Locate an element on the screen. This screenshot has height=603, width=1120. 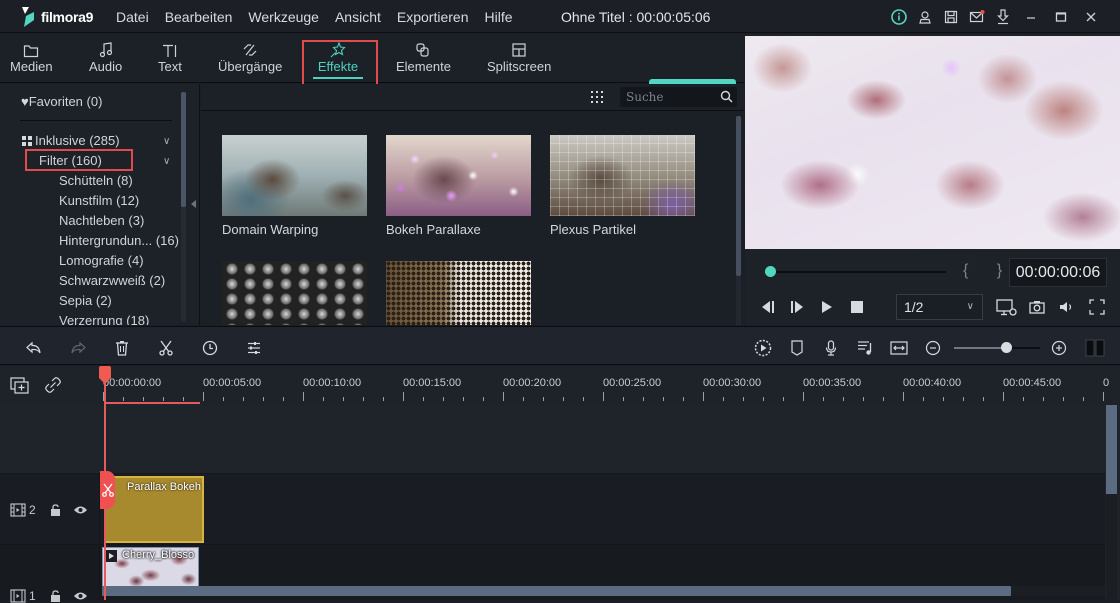
tree-scrollbar is located at coordinates (183, 207).